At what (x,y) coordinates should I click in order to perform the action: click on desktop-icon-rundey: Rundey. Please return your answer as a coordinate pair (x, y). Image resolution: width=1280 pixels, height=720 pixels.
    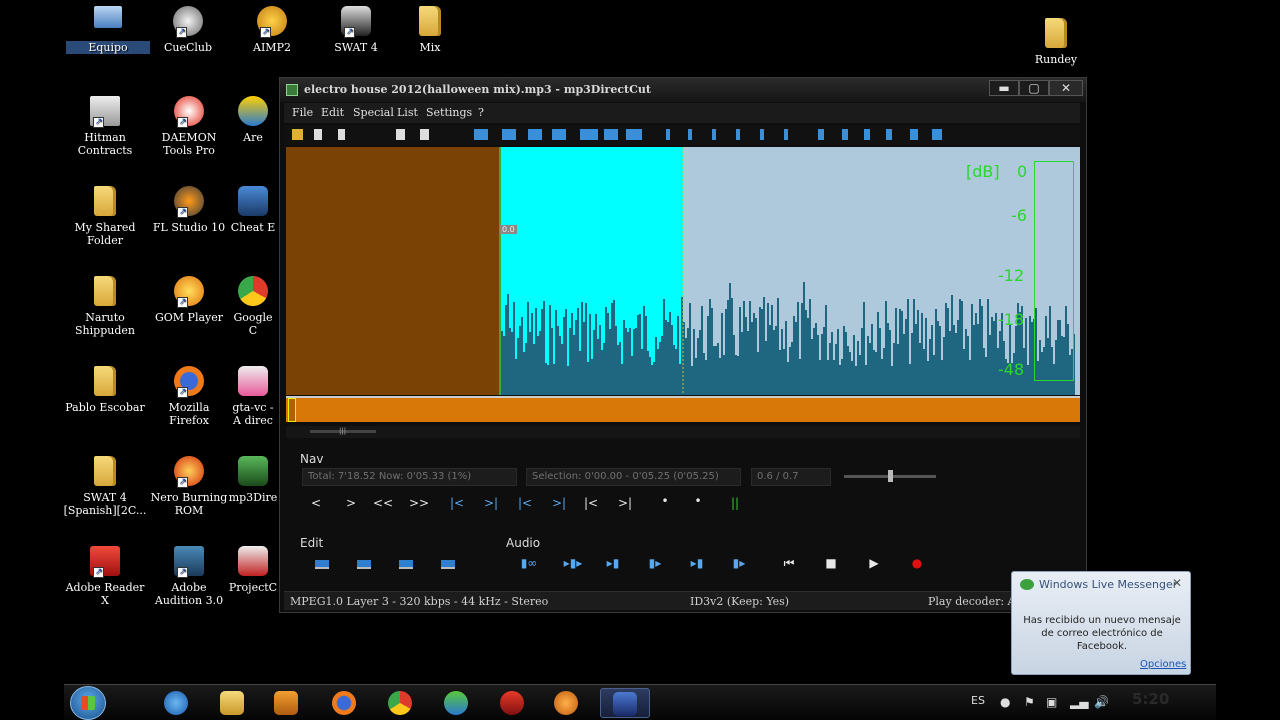
    Looking at the image, I should click on (1056, 42).